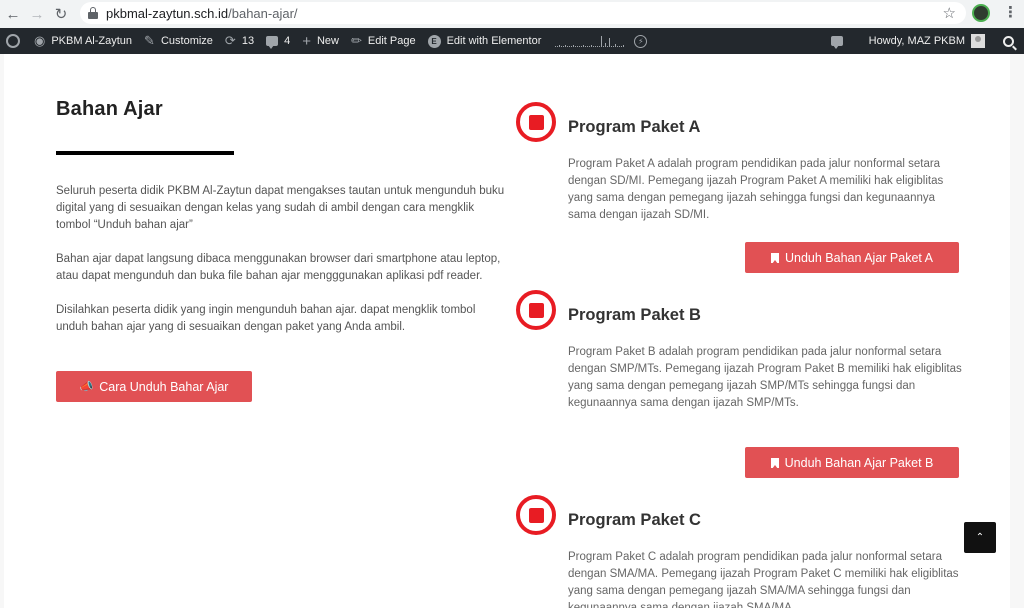  What do you see at coordinates (634, 315) in the screenshot?
I see `program-title: Program Paket B` at bounding box center [634, 315].